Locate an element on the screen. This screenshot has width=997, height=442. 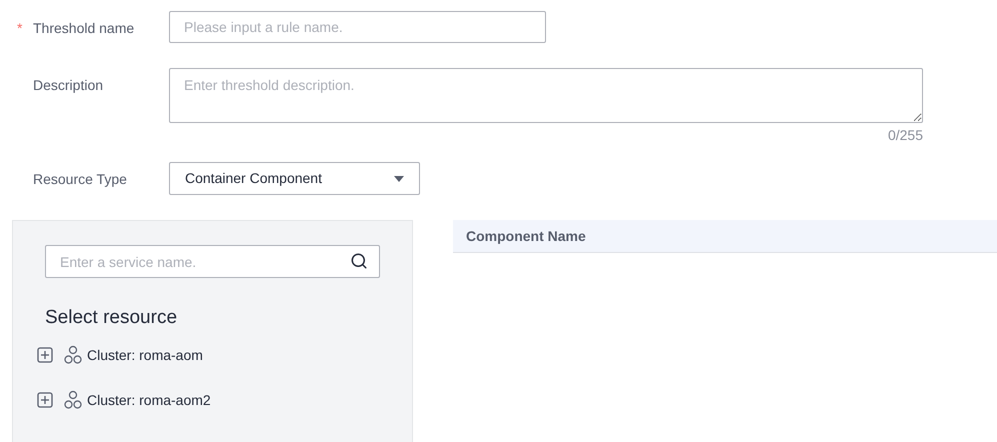
resource-type-dropdown: Container Component is located at coordinates (294, 178).